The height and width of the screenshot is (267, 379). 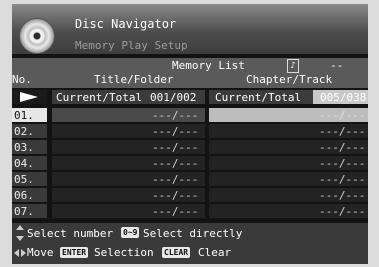 I want to click on list-item: 01. ---/--- ---/---, so click(x=190, y=115).